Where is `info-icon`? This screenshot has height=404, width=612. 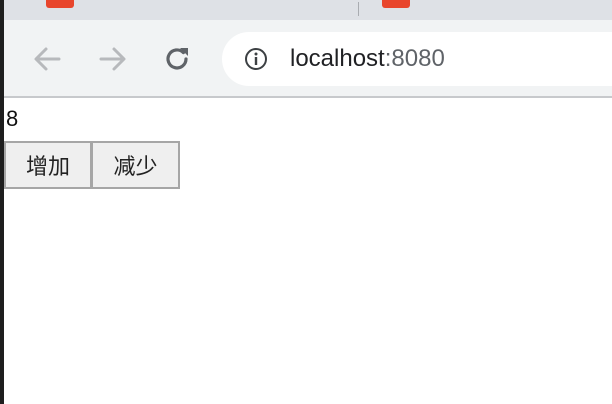 info-icon is located at coordinates (256, 59).